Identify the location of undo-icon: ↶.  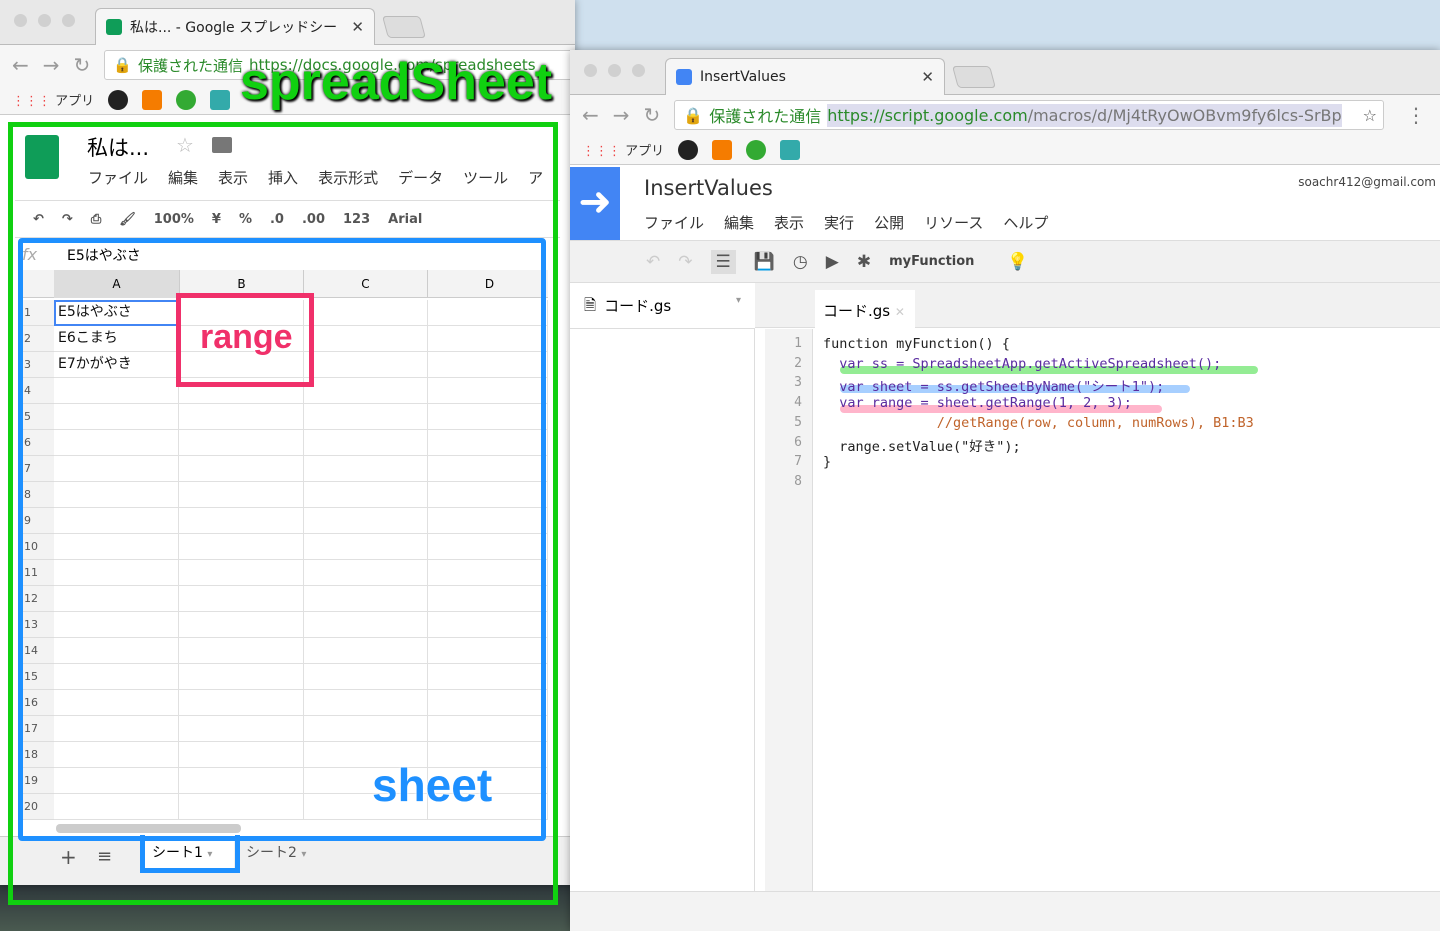
(653, 262).